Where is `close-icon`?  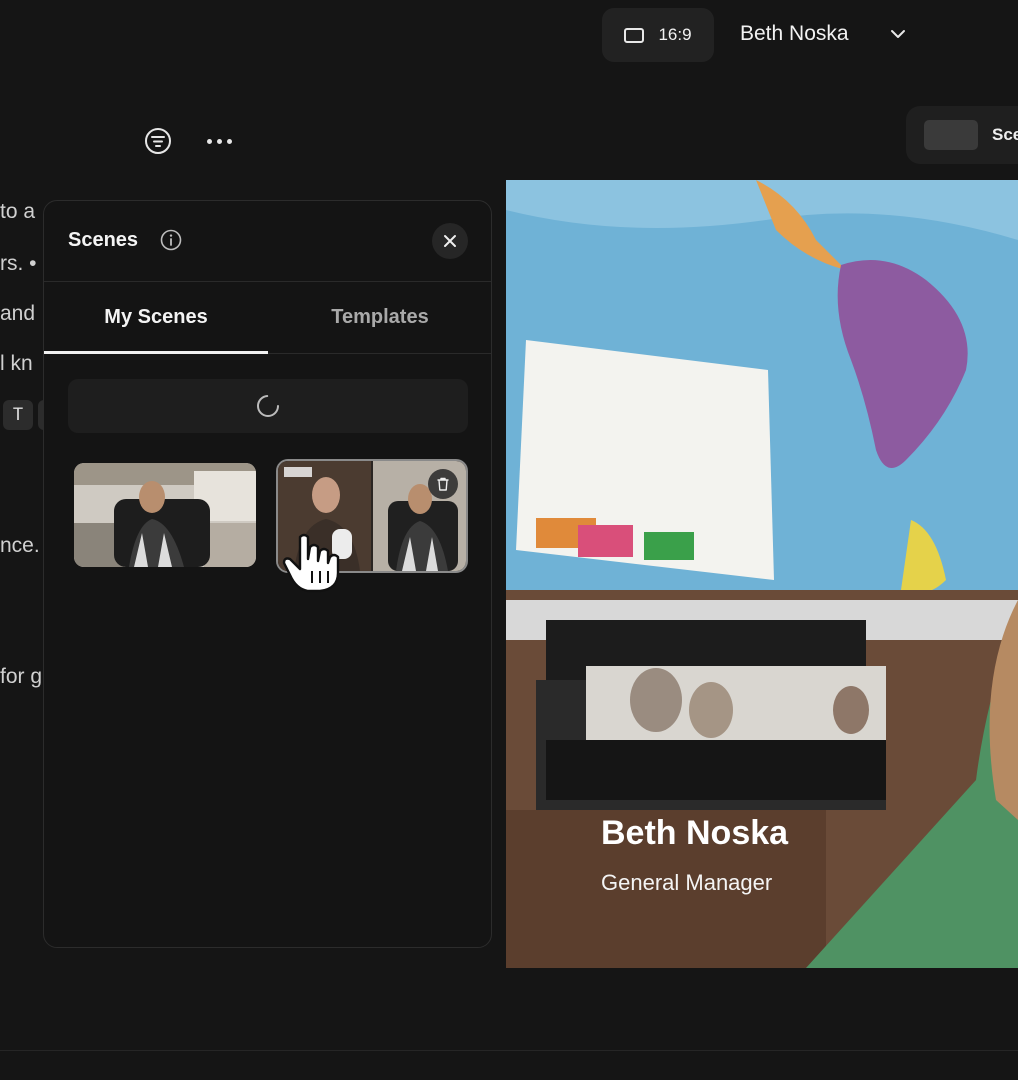
close-icon is located at coordinates (450, 241).